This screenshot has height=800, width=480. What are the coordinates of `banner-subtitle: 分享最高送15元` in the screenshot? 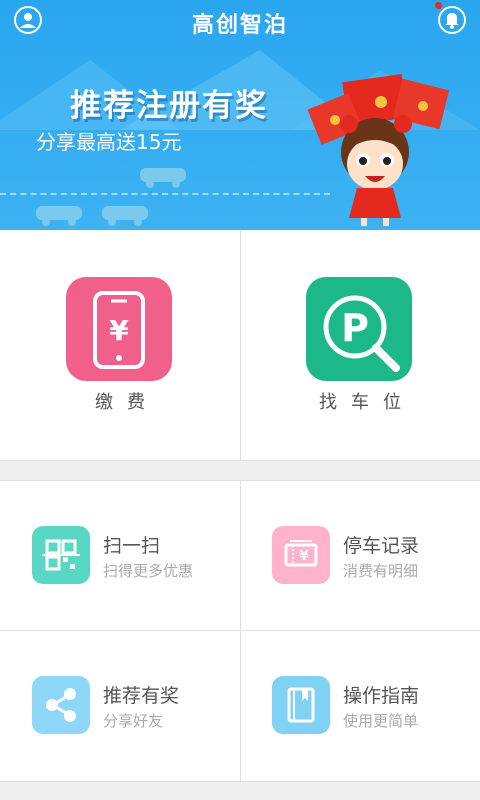 It's located at (109, 142).